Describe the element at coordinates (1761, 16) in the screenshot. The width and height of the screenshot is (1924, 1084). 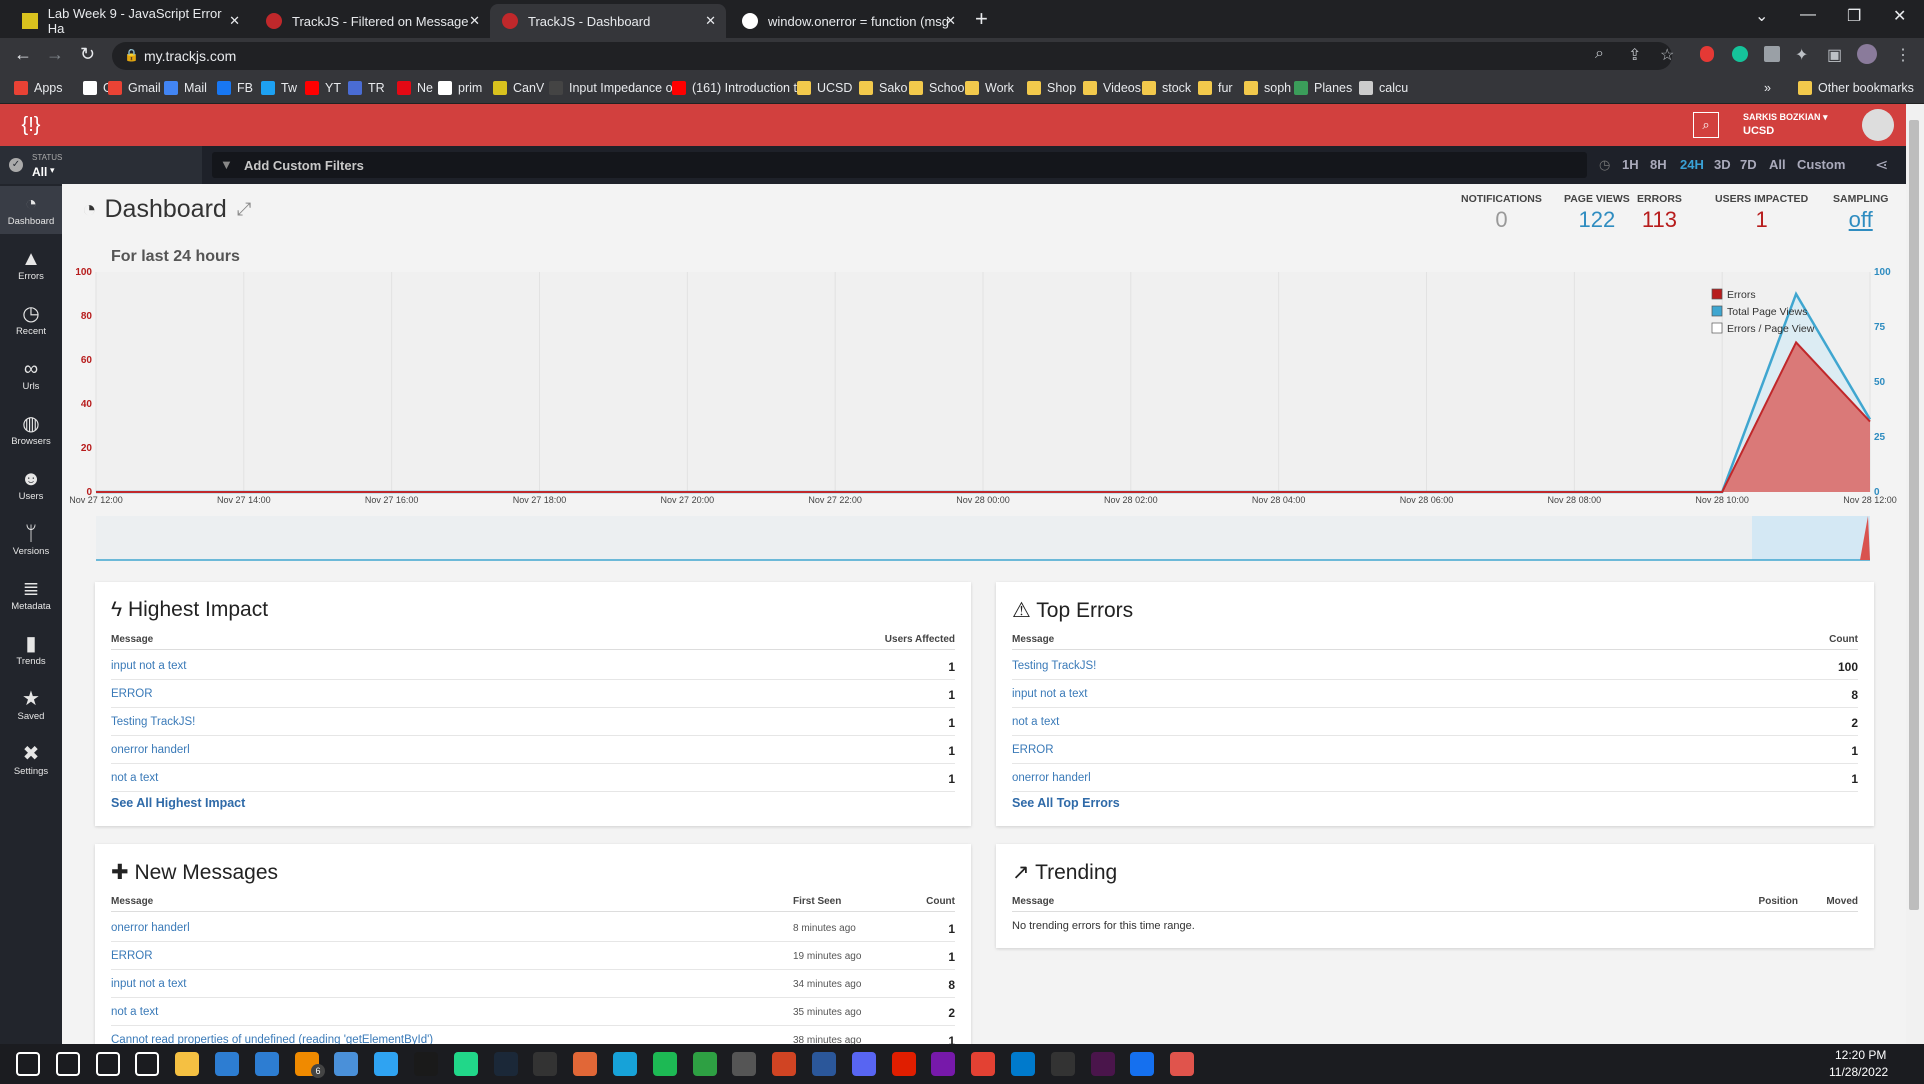
I see `tab-search-icon: ⌄` at that location.